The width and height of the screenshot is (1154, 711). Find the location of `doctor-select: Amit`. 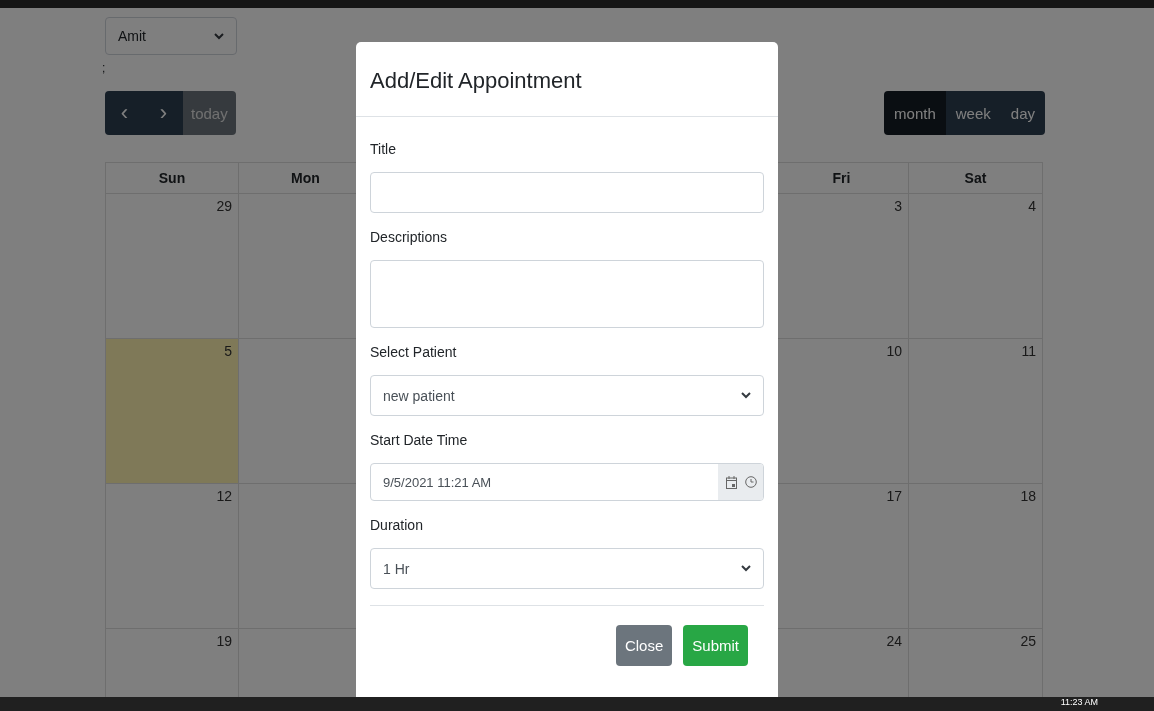

doctor-select: Amit is located at coordinates (171, 36).